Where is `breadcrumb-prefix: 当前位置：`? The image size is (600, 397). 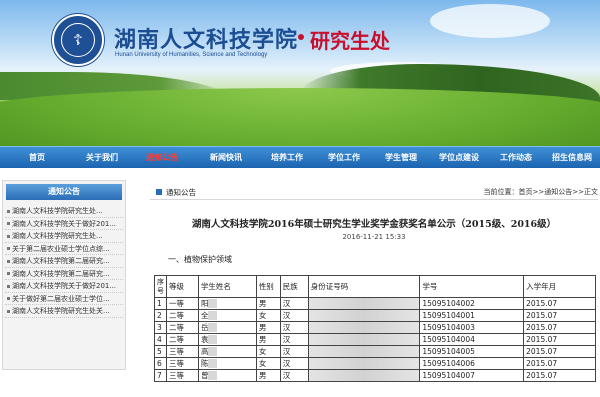 breadcrumb-prefix: 当前位置： is located at coordinates (501, 192).